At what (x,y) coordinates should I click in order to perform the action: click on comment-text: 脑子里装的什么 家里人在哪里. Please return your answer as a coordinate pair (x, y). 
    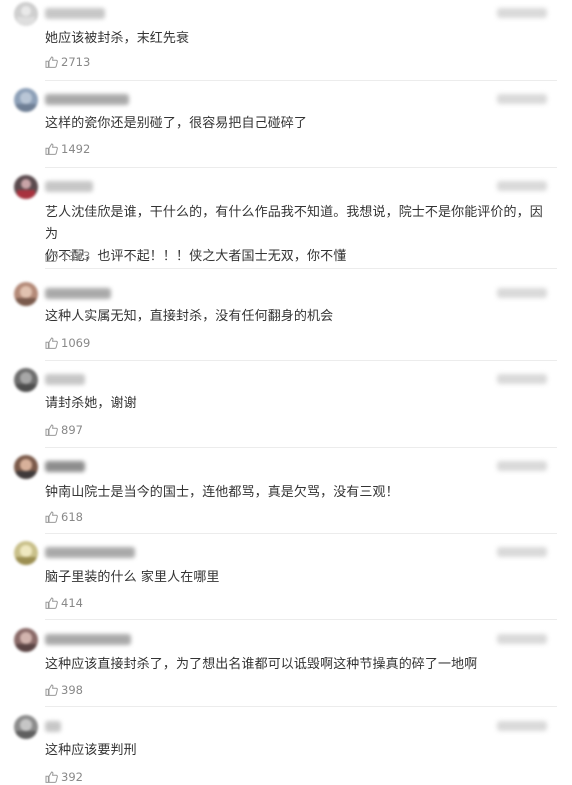
    Looking at the image, I should click on (132, 577).